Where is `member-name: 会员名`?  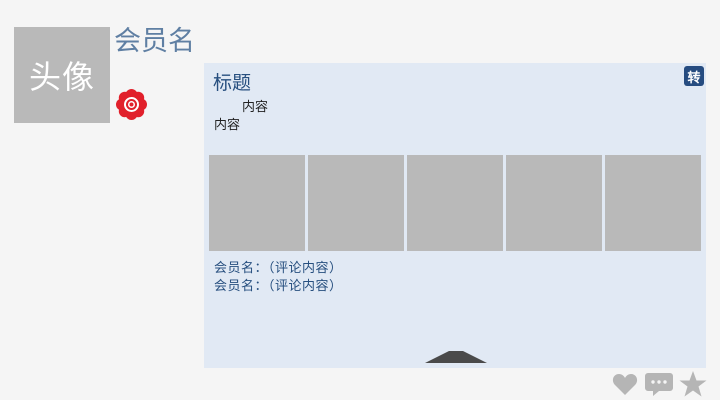 member-name: 会员名 is located at coordinates (154, 42).